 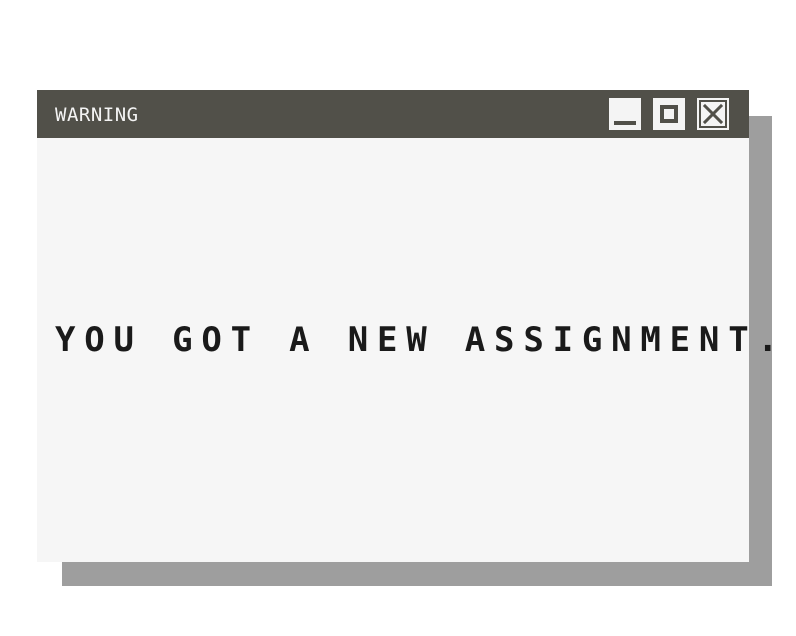 I want to click on minimize-icon, so click(x=625, y=123).